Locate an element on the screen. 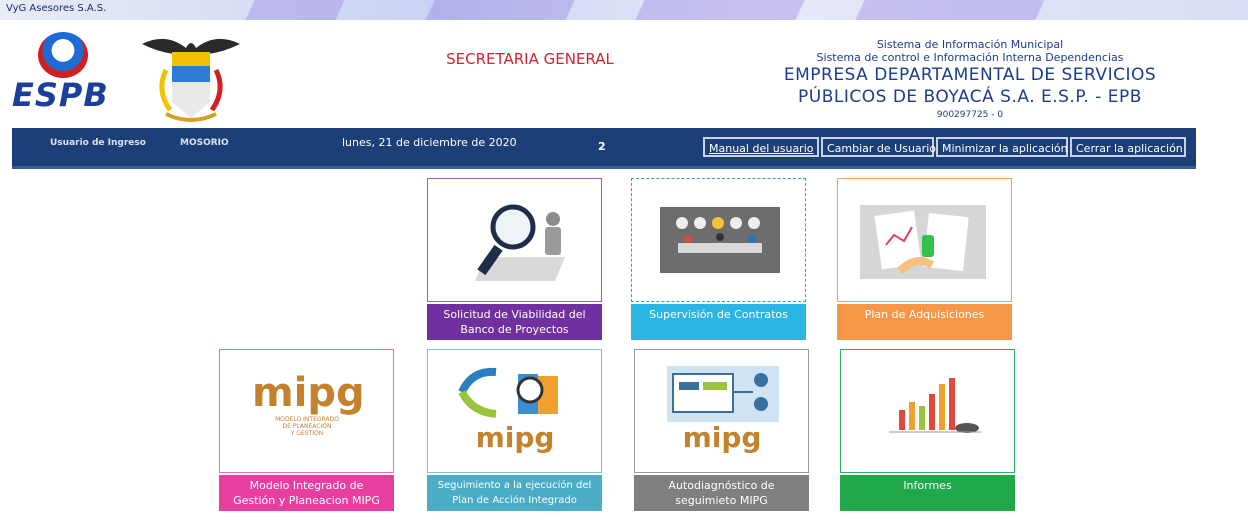 This screenshot has width=1248, height=529. tile-label-line-1: Supervisión de Contratos is located at coordinates (718, 314).